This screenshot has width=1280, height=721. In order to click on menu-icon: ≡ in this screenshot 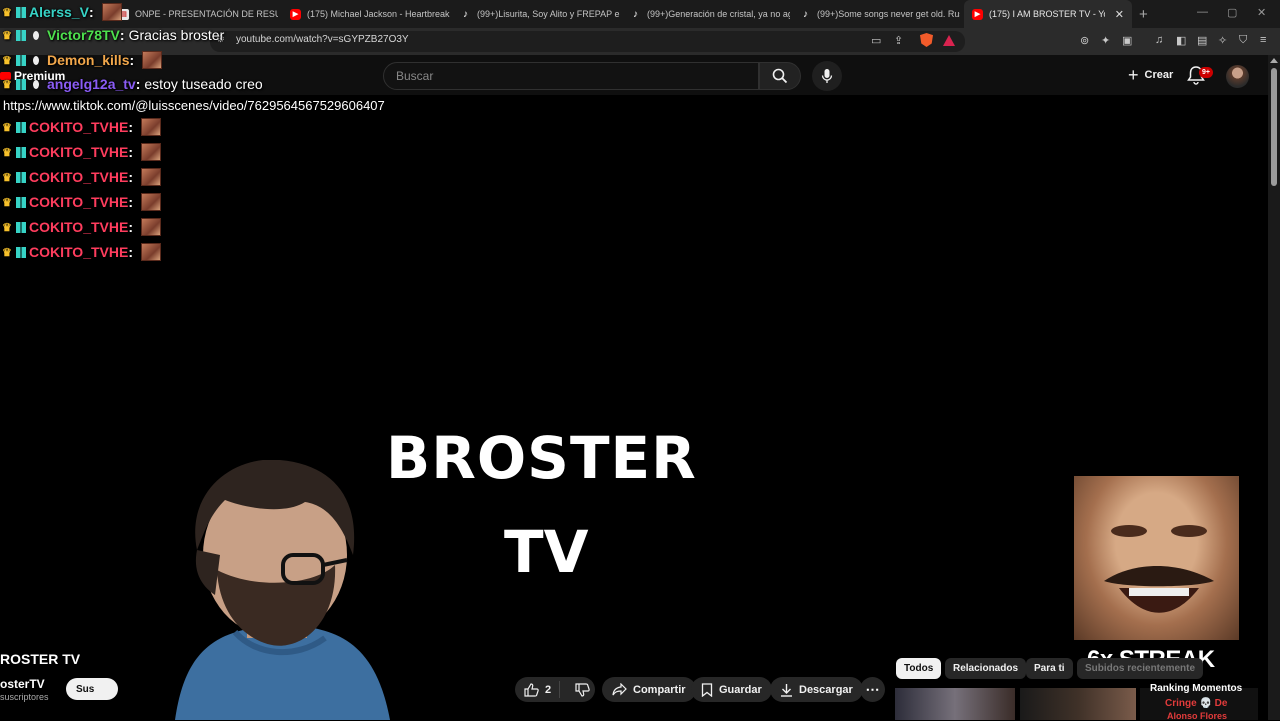, I will do `click(1263, 40)`.